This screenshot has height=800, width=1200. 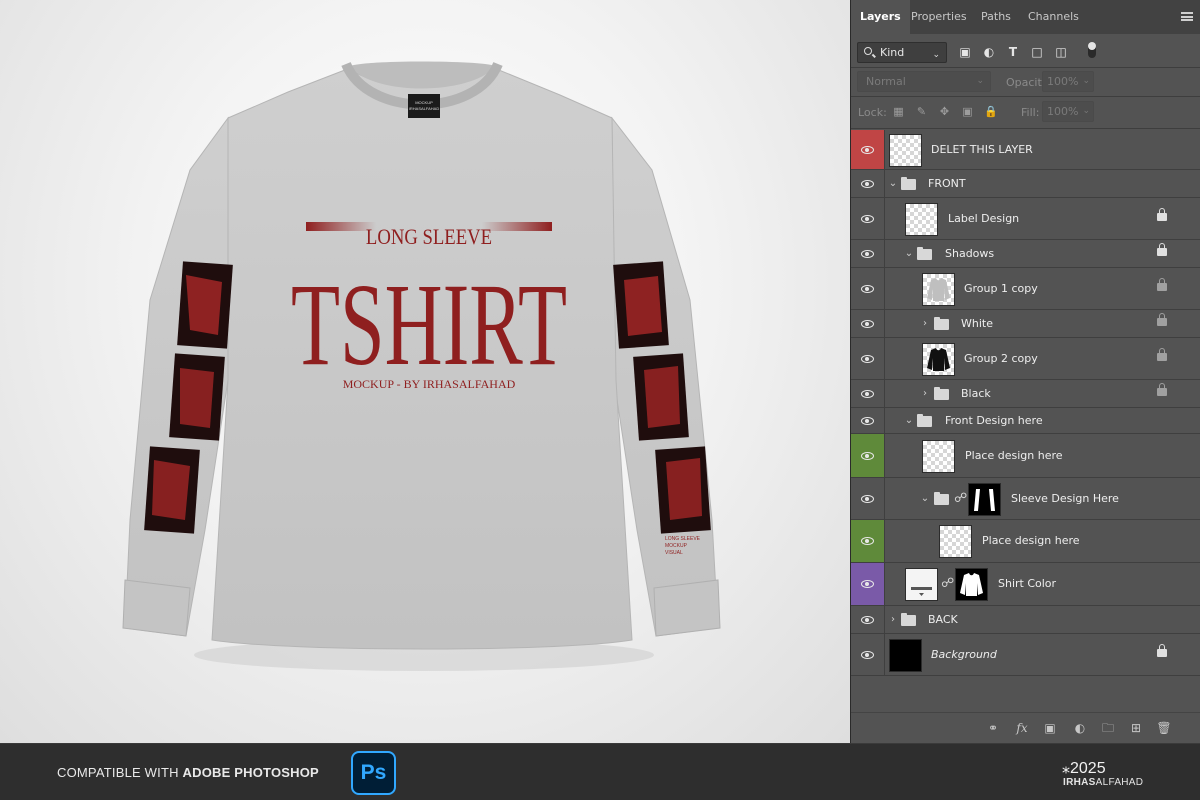 I want to click on layer-row: › Black, so click(x=1025, y=394).